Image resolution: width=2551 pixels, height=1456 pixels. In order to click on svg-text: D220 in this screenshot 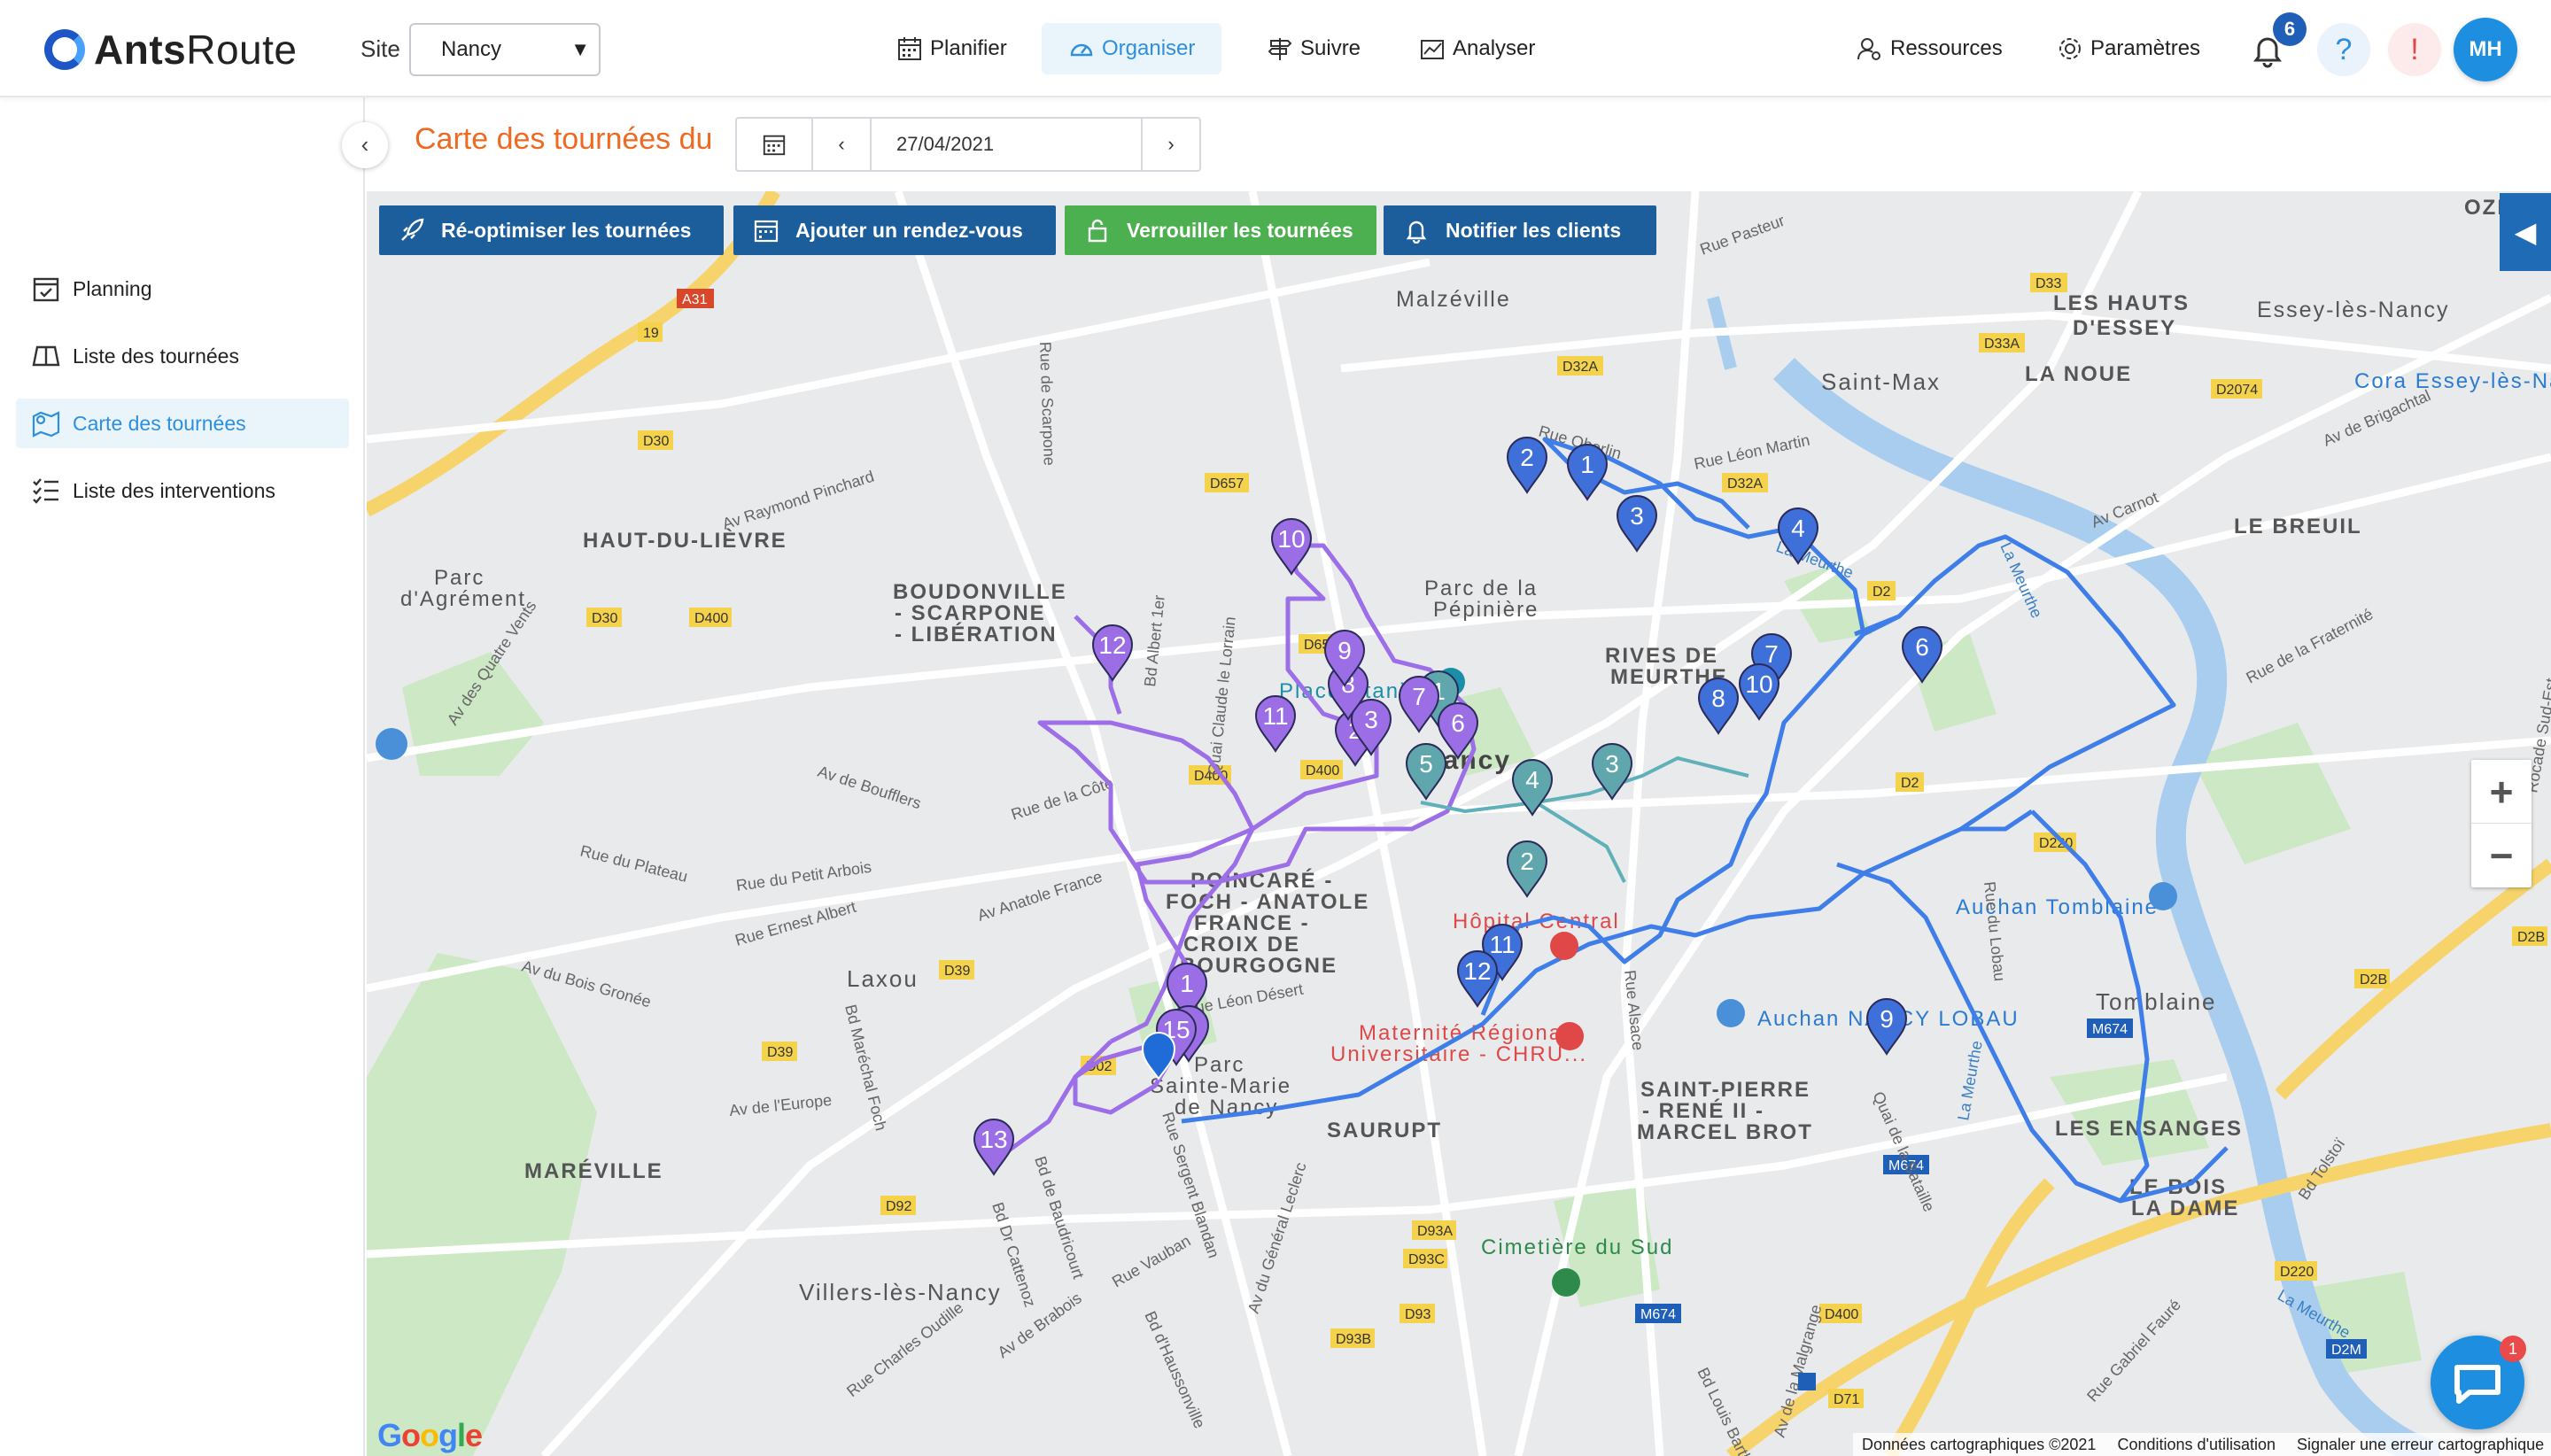, I will do `click(2297, 1273)`.